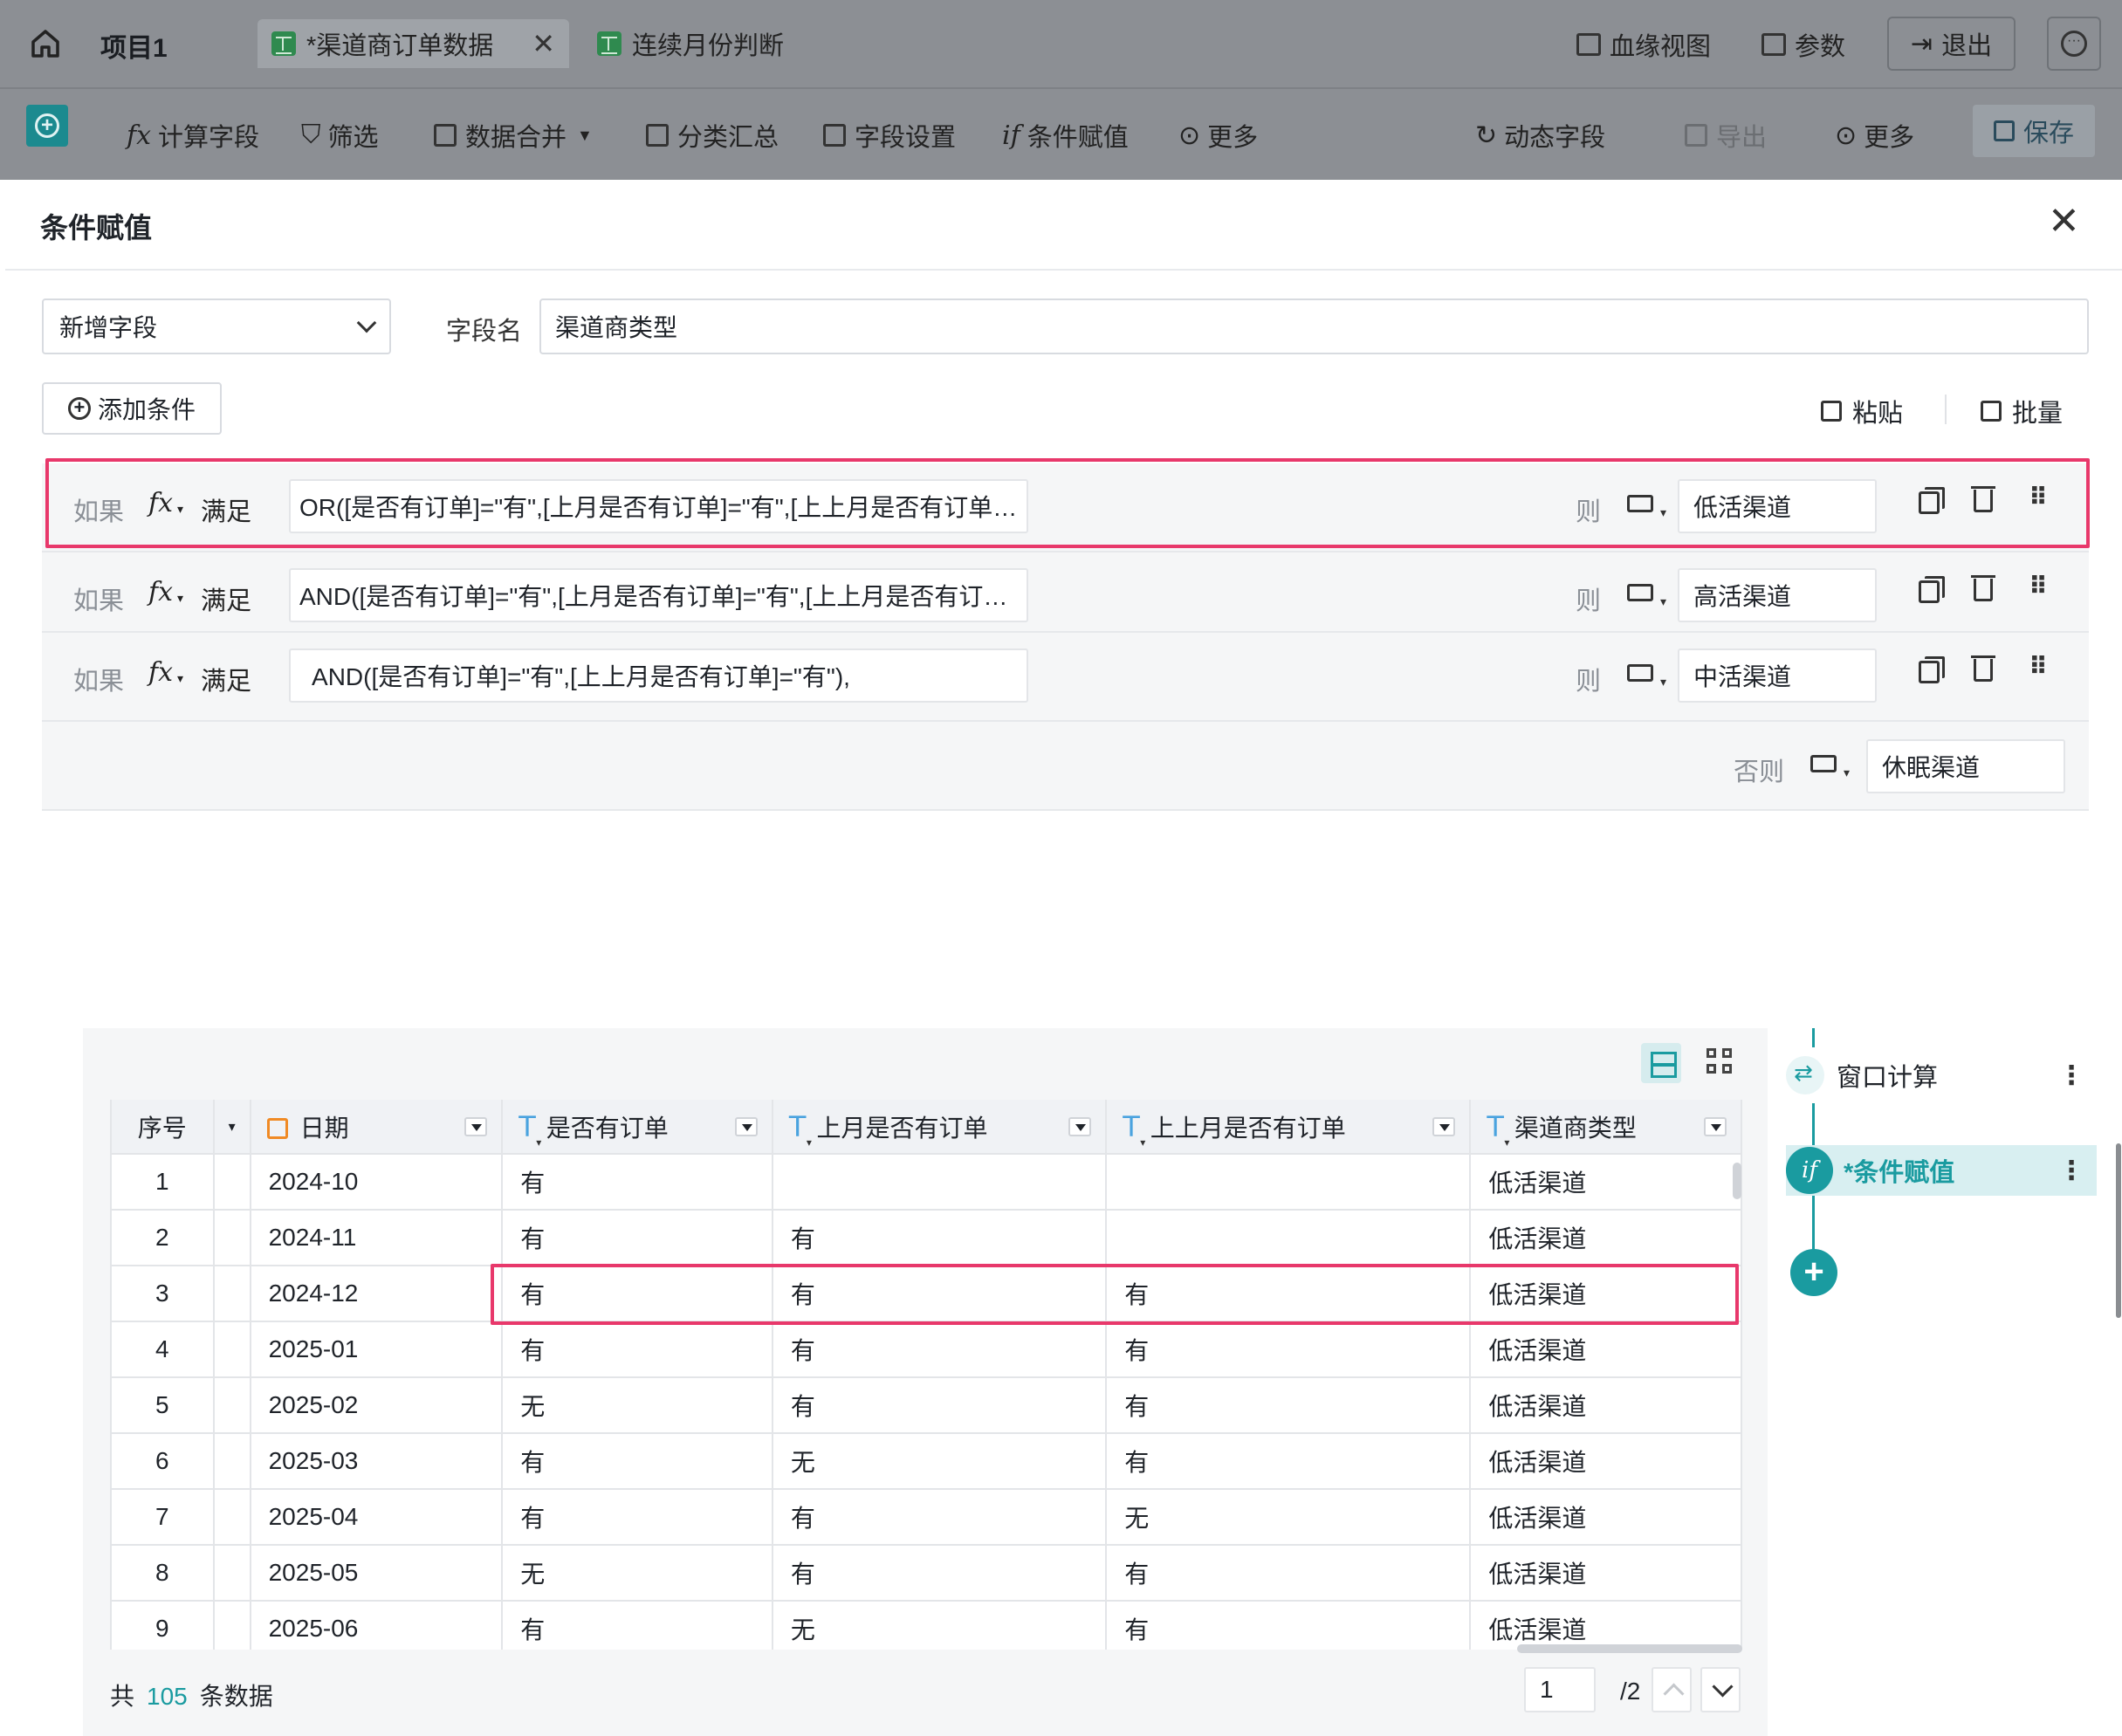 This screenshot has width=2122, height=1736. I want to click on horizontal-scrollbar, so click(1629, 1648).